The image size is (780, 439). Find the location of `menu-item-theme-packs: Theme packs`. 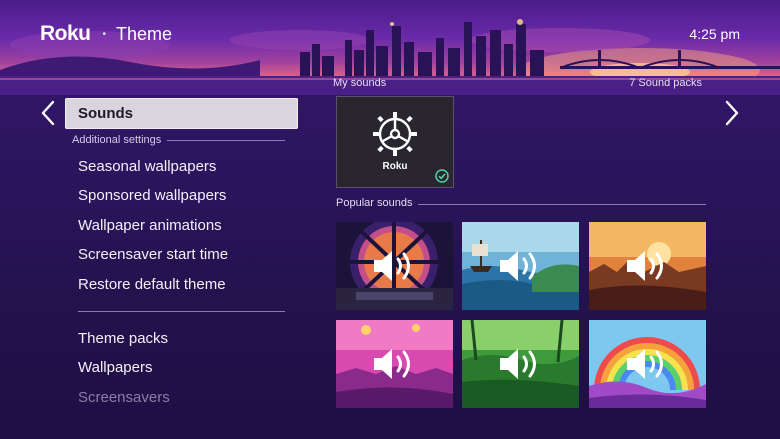

menu-item-theme-packs: Theme packs is located at coordinates (181, 338).